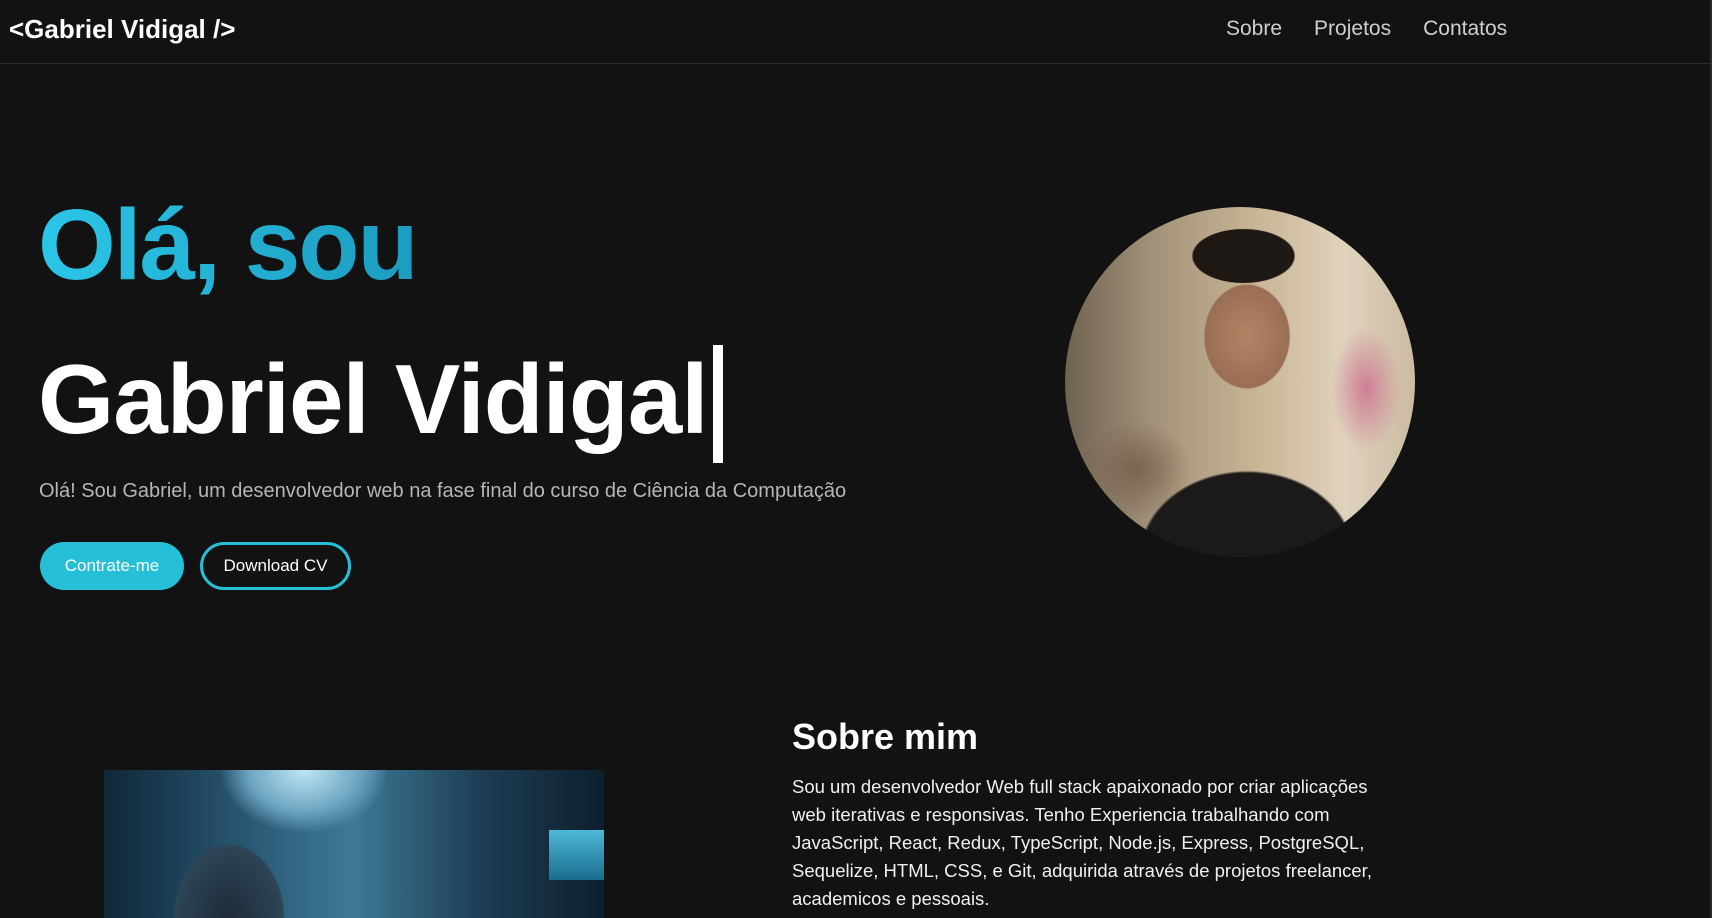  Describe the element at coordinates (354, 844) in the screenshot. I see `about-image` at that location.